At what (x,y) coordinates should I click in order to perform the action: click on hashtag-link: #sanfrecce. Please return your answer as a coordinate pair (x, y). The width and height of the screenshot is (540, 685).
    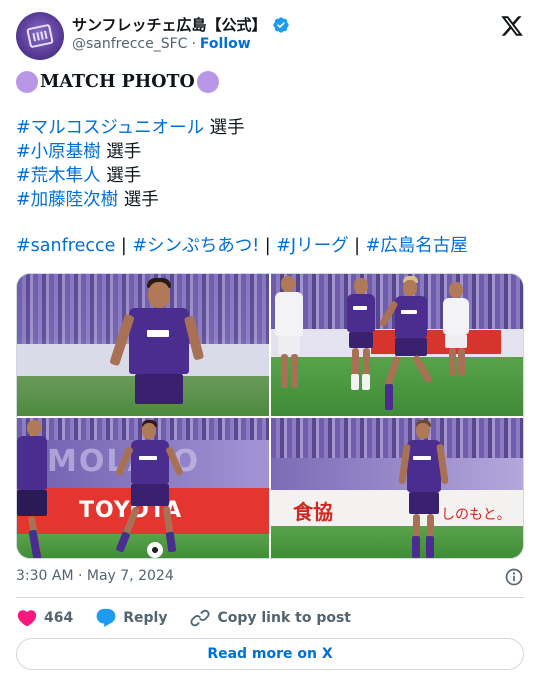
    Looking at the image, I should click on (65, 246).